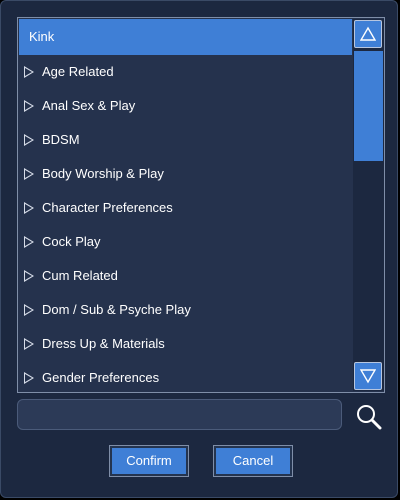 The image size is (400, 500). What do you see at coordinates (185, 72) in the screenshot?
I see `list-item: Age Related` at bounding box center [185, 72].